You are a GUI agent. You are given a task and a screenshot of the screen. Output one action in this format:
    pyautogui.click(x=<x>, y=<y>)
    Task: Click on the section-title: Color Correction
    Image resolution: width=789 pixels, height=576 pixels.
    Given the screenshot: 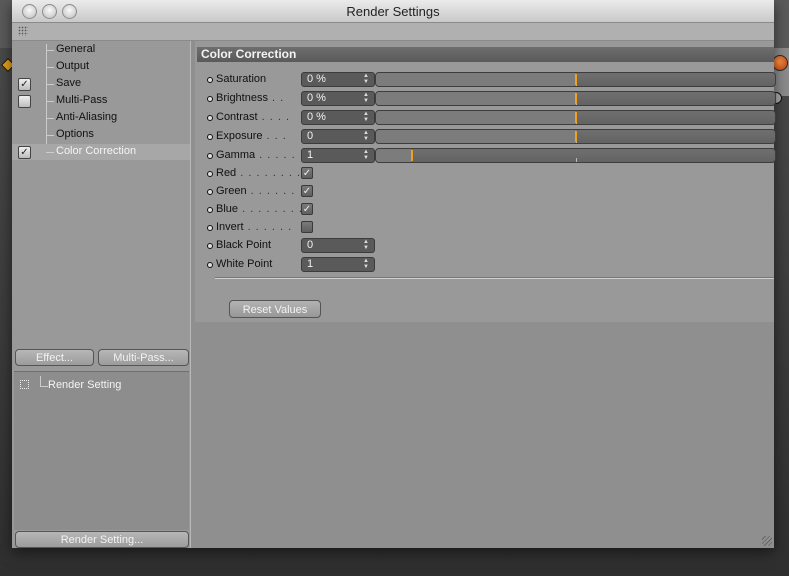 What is the action you would take?
    pyautogui.click(x=485, y=54)
    